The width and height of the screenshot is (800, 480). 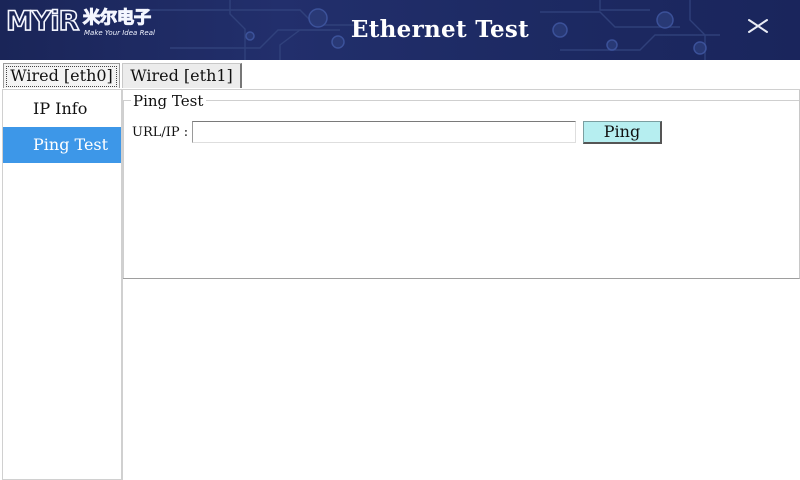 I want to click on tab-label: Wired [eth1], so click(x=181, y=75).